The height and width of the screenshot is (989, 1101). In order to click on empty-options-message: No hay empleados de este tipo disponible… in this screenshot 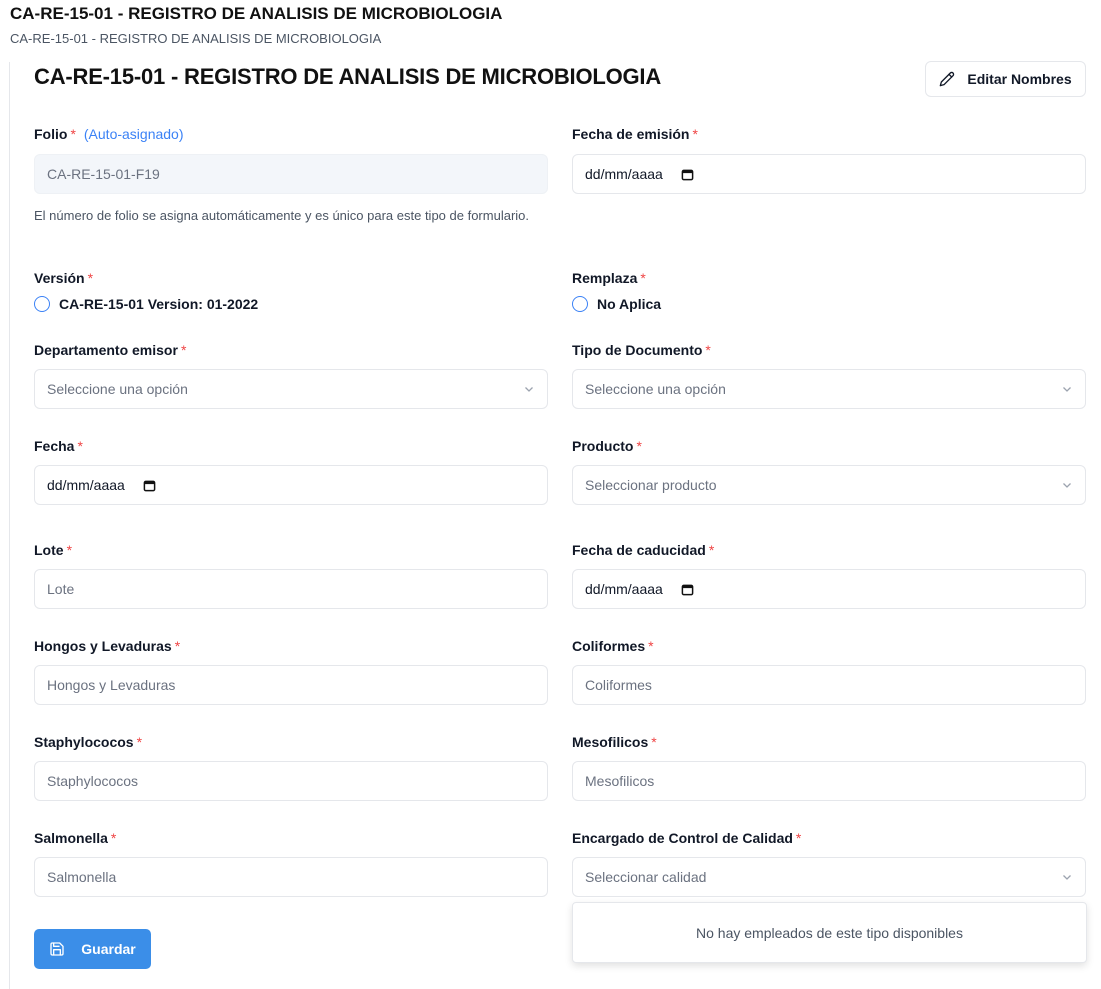, I will do `click(829, 932)`.